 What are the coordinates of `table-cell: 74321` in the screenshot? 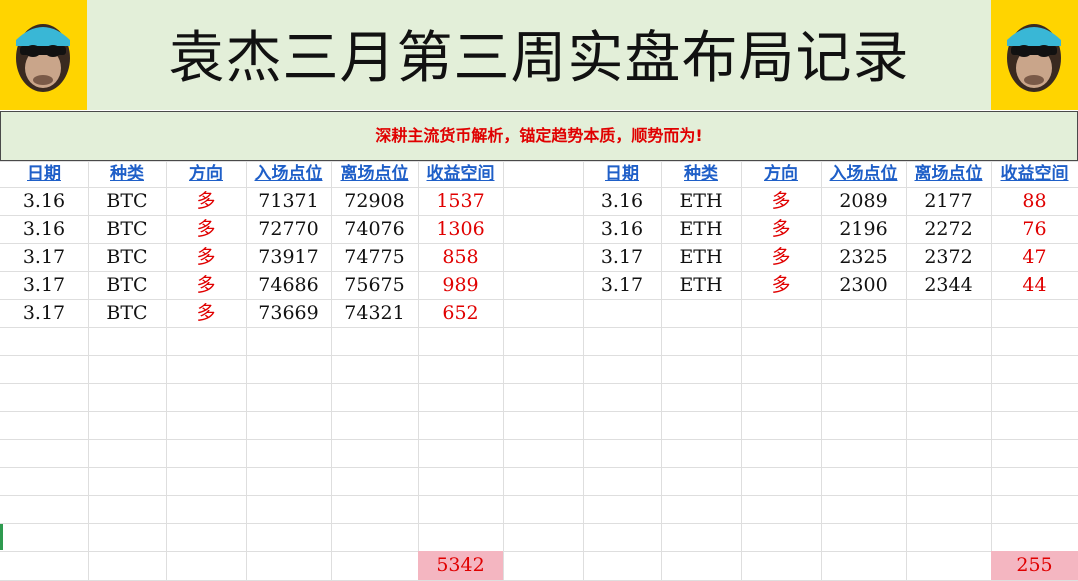 It's located at (374, 313).